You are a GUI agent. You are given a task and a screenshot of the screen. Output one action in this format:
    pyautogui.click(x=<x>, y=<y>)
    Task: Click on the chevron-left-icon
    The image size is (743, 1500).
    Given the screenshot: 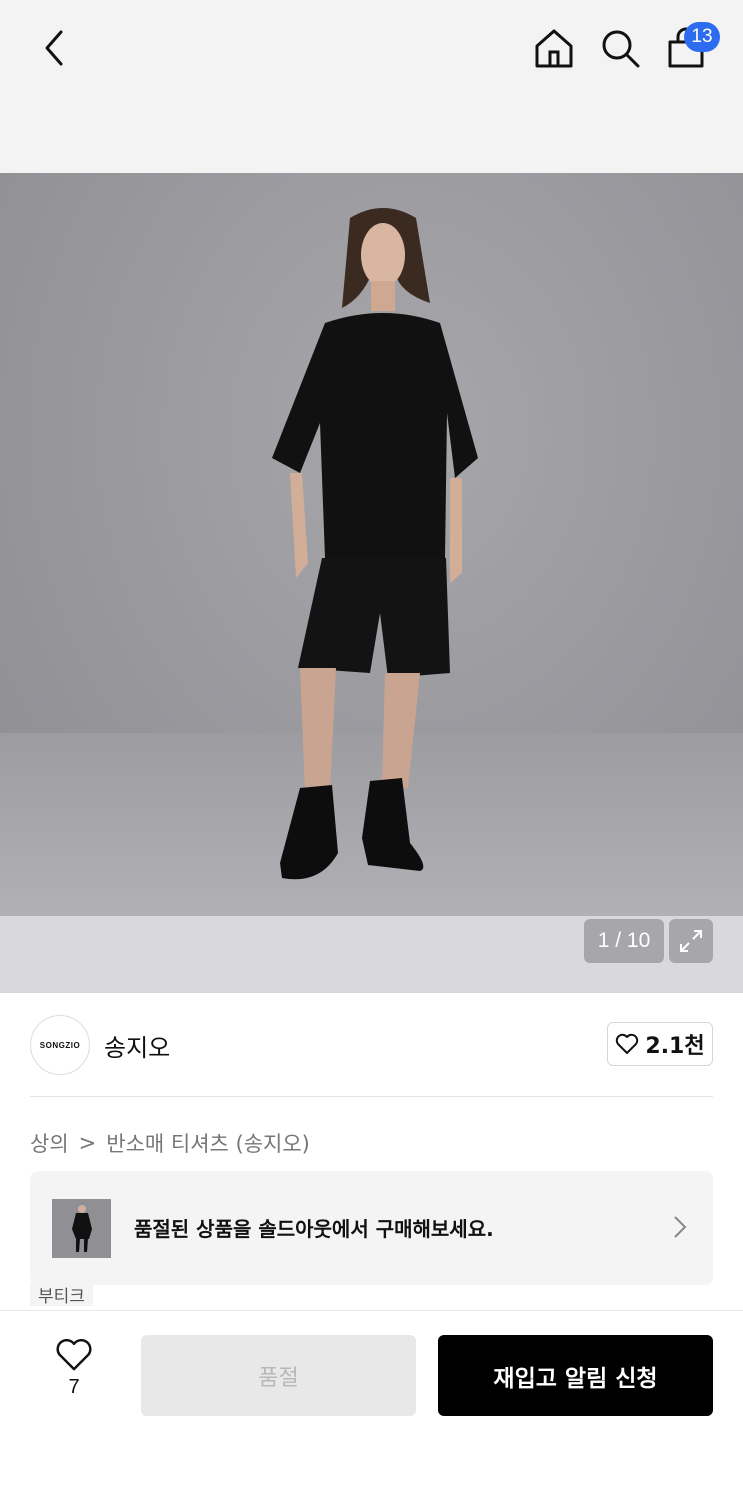 What is the action you would take?
    pyautogui.click(x=54, y=48)
    